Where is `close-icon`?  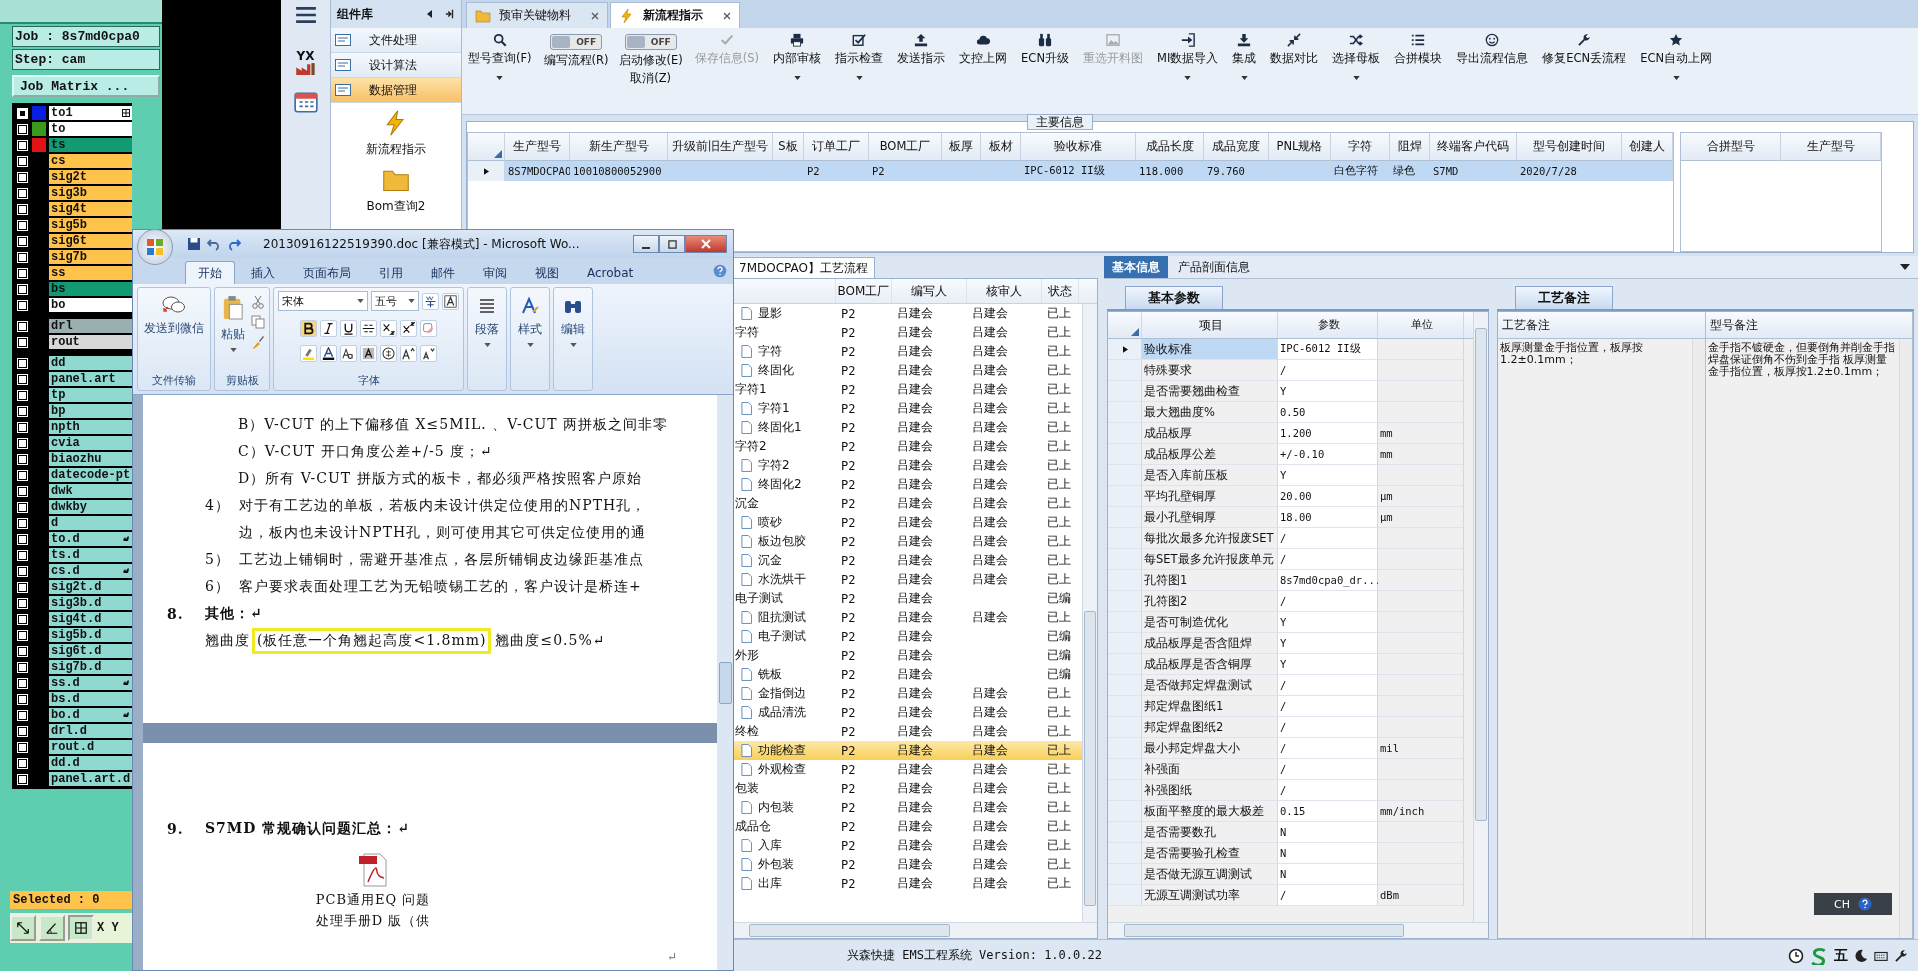
close-icon is located at coordinates (595, 15).